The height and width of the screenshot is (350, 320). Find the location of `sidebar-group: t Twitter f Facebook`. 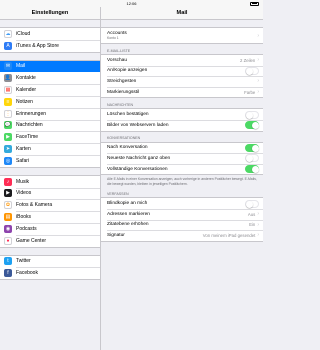

sidebar-group: t Twitter f Facebook is located at coordinates (50, 267).